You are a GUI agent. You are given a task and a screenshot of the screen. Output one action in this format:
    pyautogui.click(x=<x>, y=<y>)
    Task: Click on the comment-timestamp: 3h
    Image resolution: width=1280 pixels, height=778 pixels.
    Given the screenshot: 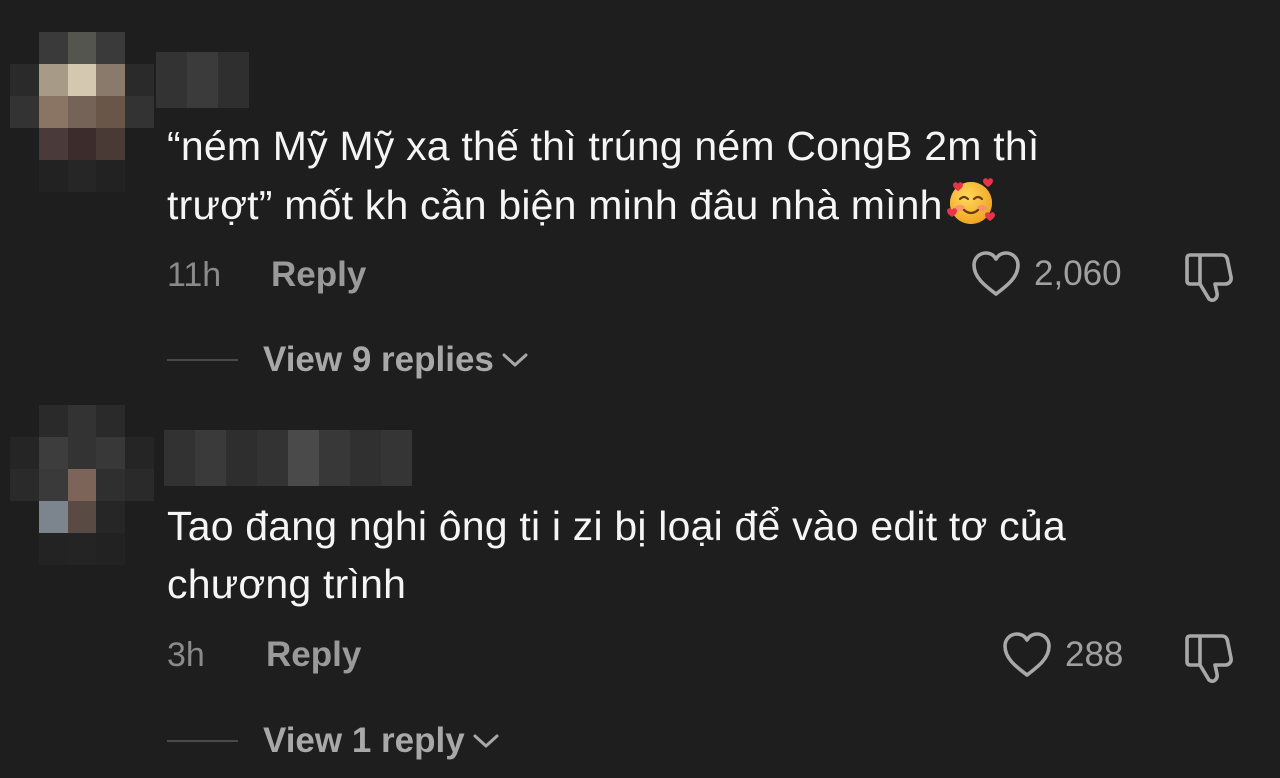 What is the action you would take?
    pyautogui.click(x=186, y=655)
    